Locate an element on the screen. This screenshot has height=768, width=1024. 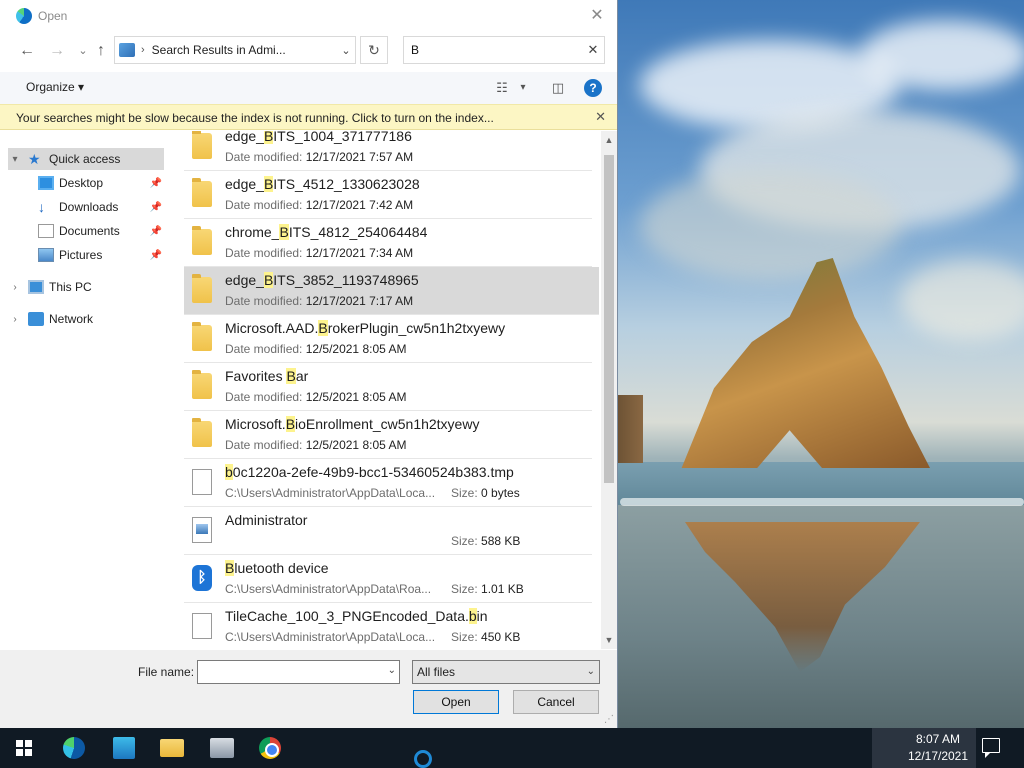
cancel-button: Cancel is located at coordinates (556, 702).